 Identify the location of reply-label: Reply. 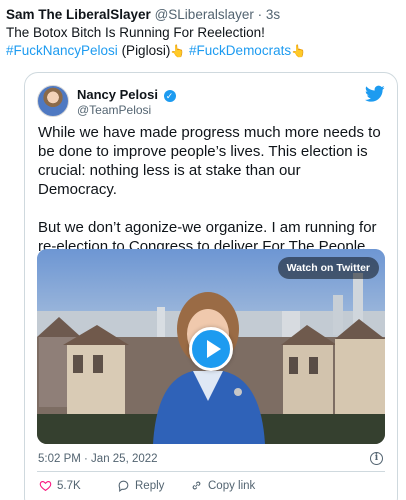
(150, 485).